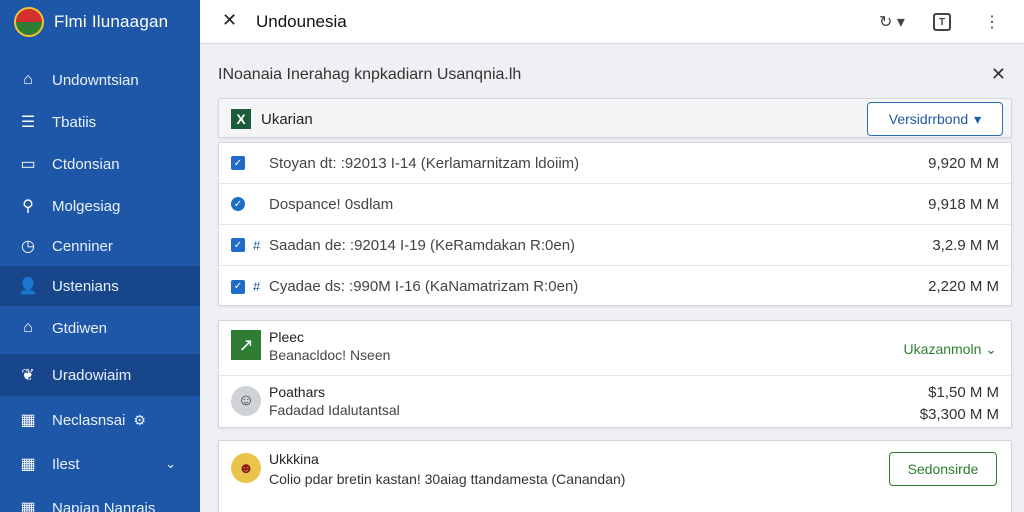 This screenshot has width=1024, height=512. Describe the element at coordinates (28, 375) in the screenshot. I see `bird-icon: ❦` at that location.